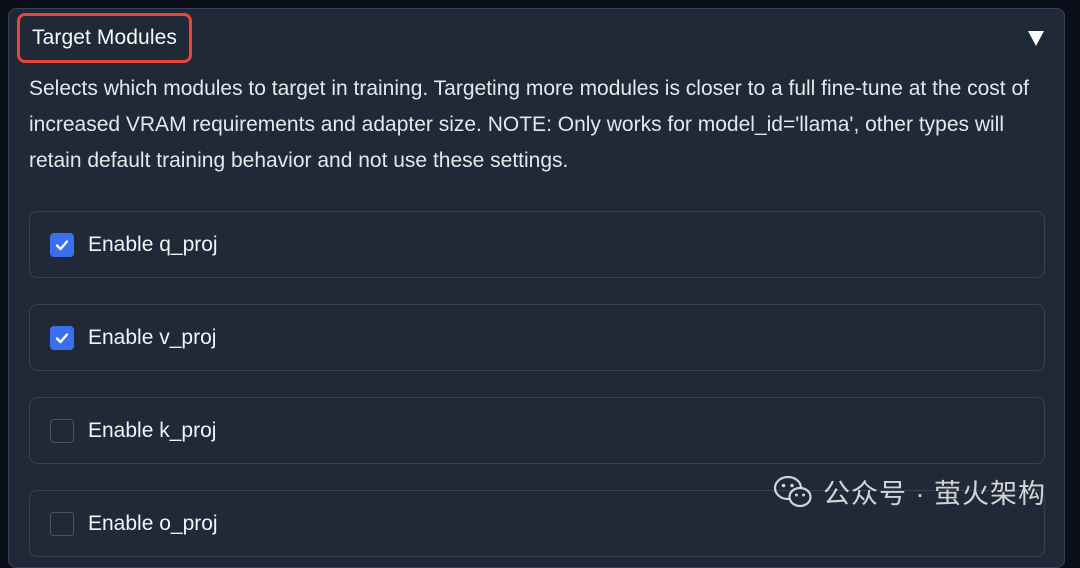  I want to click on v-proj-label: Enable v_proj, so click(152, 337).